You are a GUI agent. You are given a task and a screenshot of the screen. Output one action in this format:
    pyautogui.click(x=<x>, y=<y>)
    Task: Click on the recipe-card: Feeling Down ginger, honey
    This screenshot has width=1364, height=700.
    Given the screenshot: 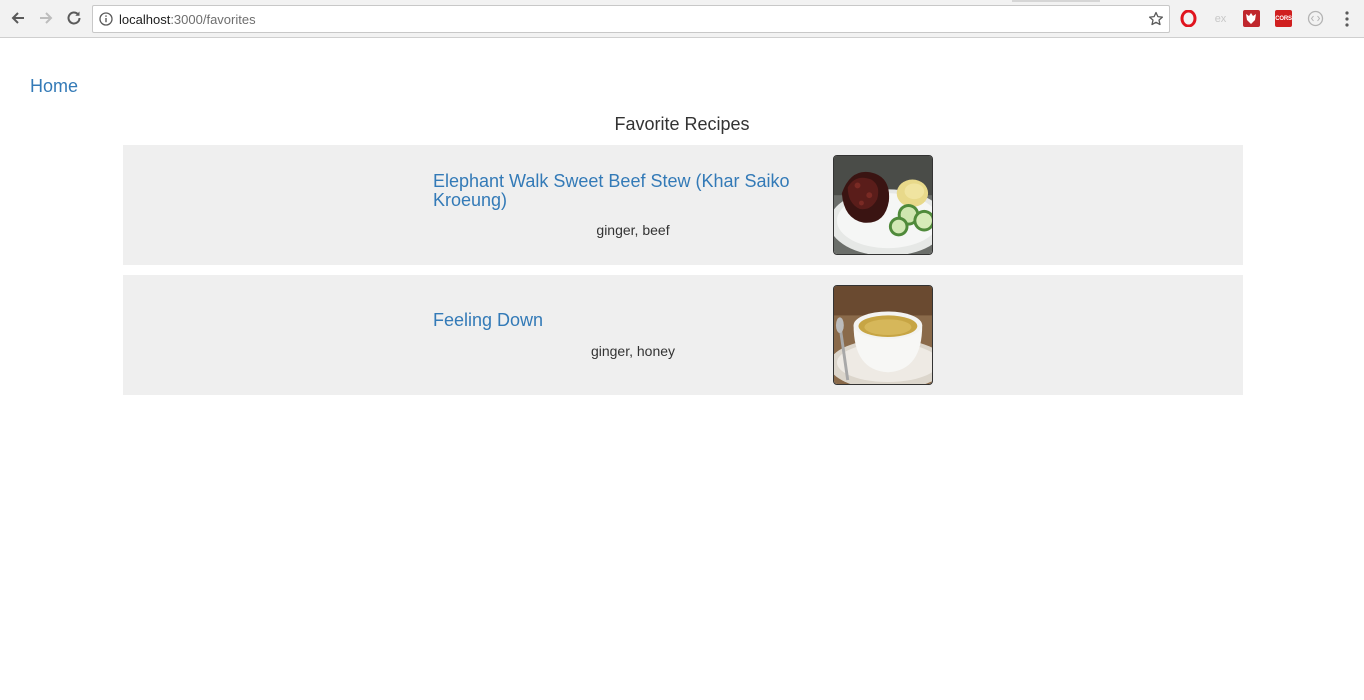 What is the action you would take?
    pyautogui.click(x=683, y=335)
    